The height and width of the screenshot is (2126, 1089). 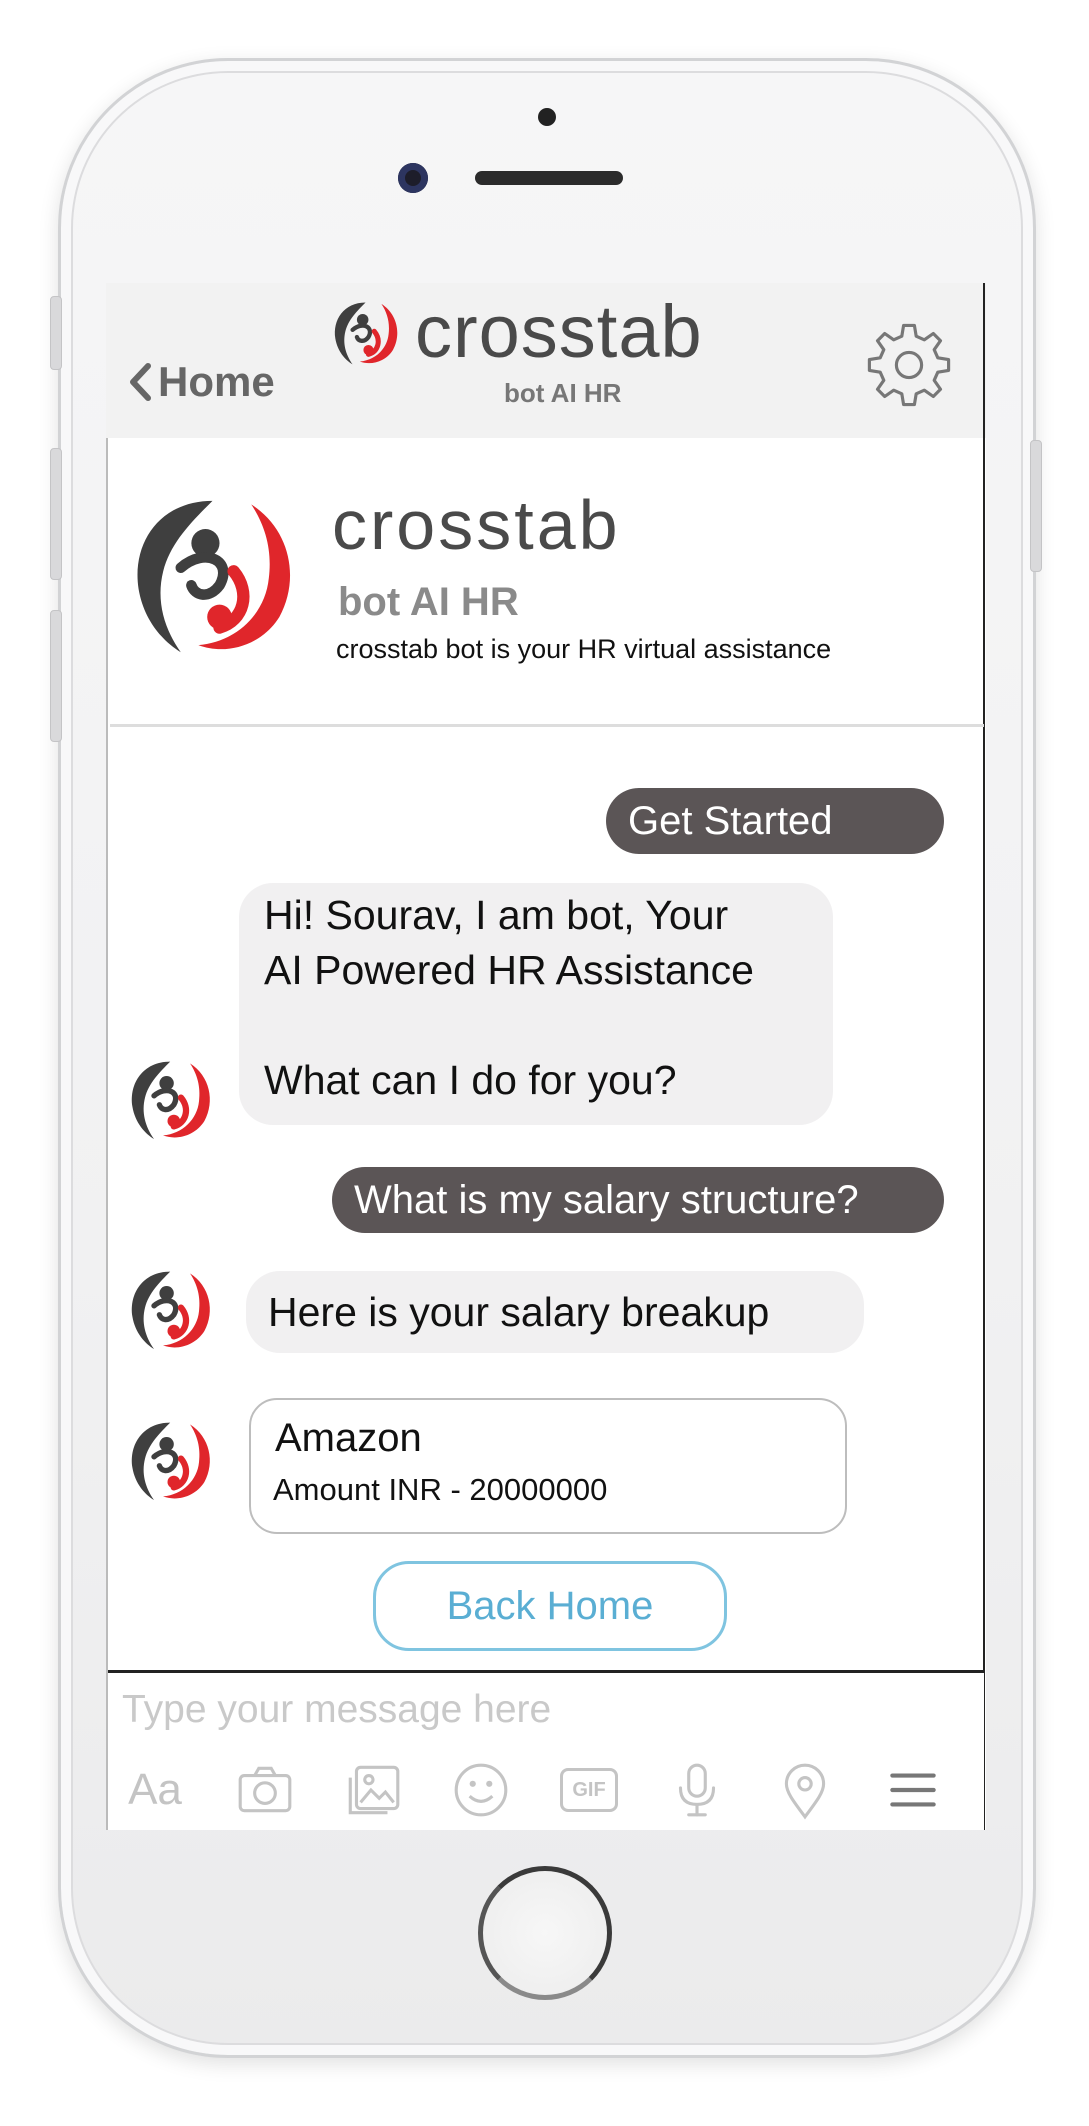 What do you see at coordinates (563, 393) in the screenshot?
I see `header-brand-sub: bot AI HR` at bounding box center [563, 393].